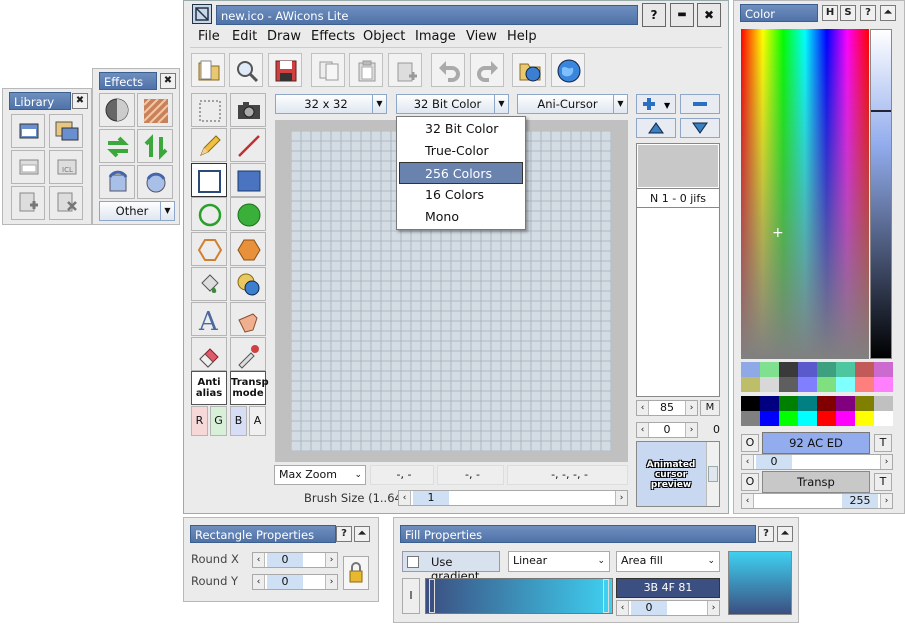 This screenshot has height=628, width=905. What do you see at coordinates (333, 36) in the screenshot?
I see `menu-effects: Effects` at bounding box center [333, 36].